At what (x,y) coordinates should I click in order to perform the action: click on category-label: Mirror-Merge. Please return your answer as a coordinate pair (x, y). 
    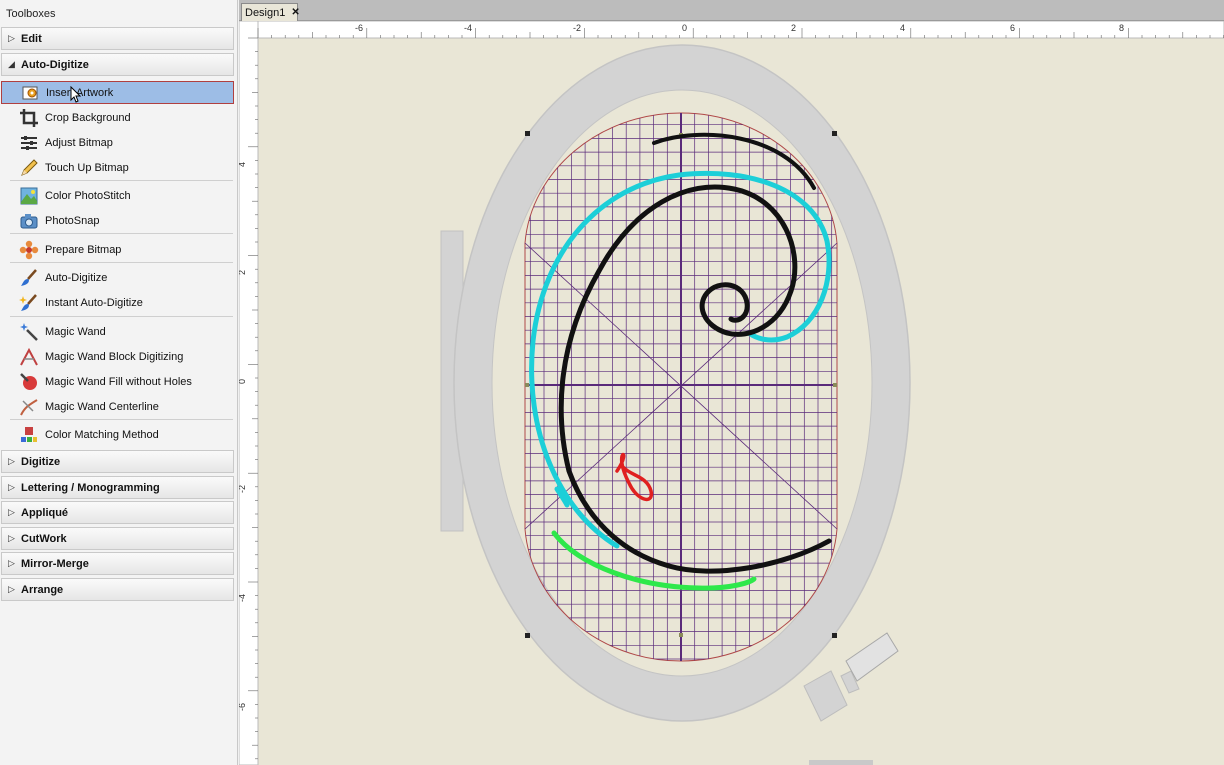
    Looking at the image, I should click on (55, 563).